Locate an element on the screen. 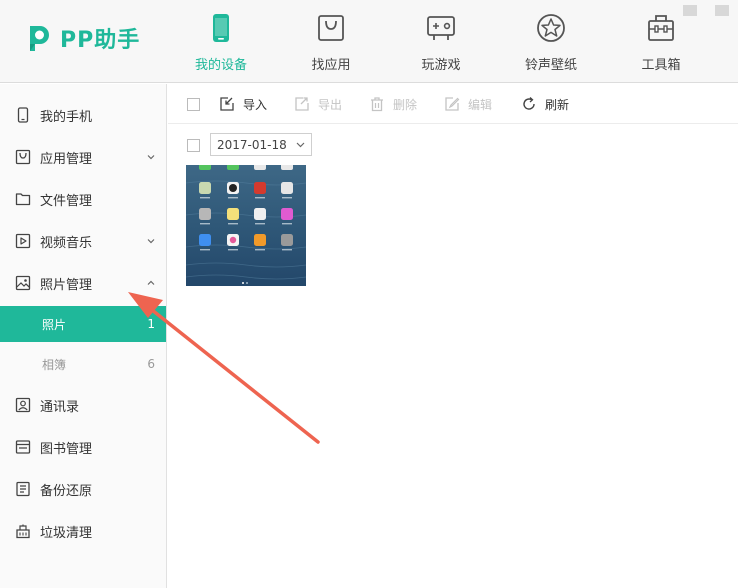 The height and width of the screenshot is (588, 738). import-icon is located at coordinates (227, 104).